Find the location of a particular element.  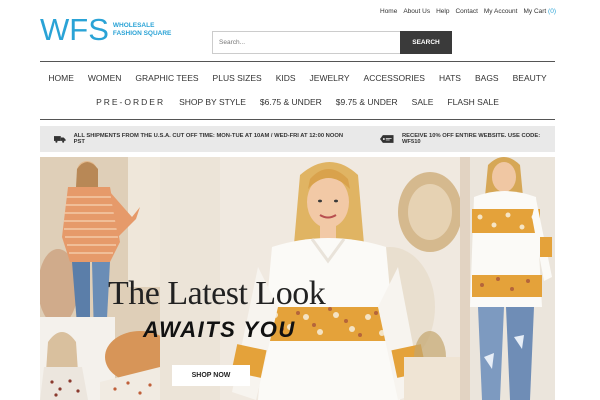

nav-beauty: BEAUTY is located at coordinates (530, 78).